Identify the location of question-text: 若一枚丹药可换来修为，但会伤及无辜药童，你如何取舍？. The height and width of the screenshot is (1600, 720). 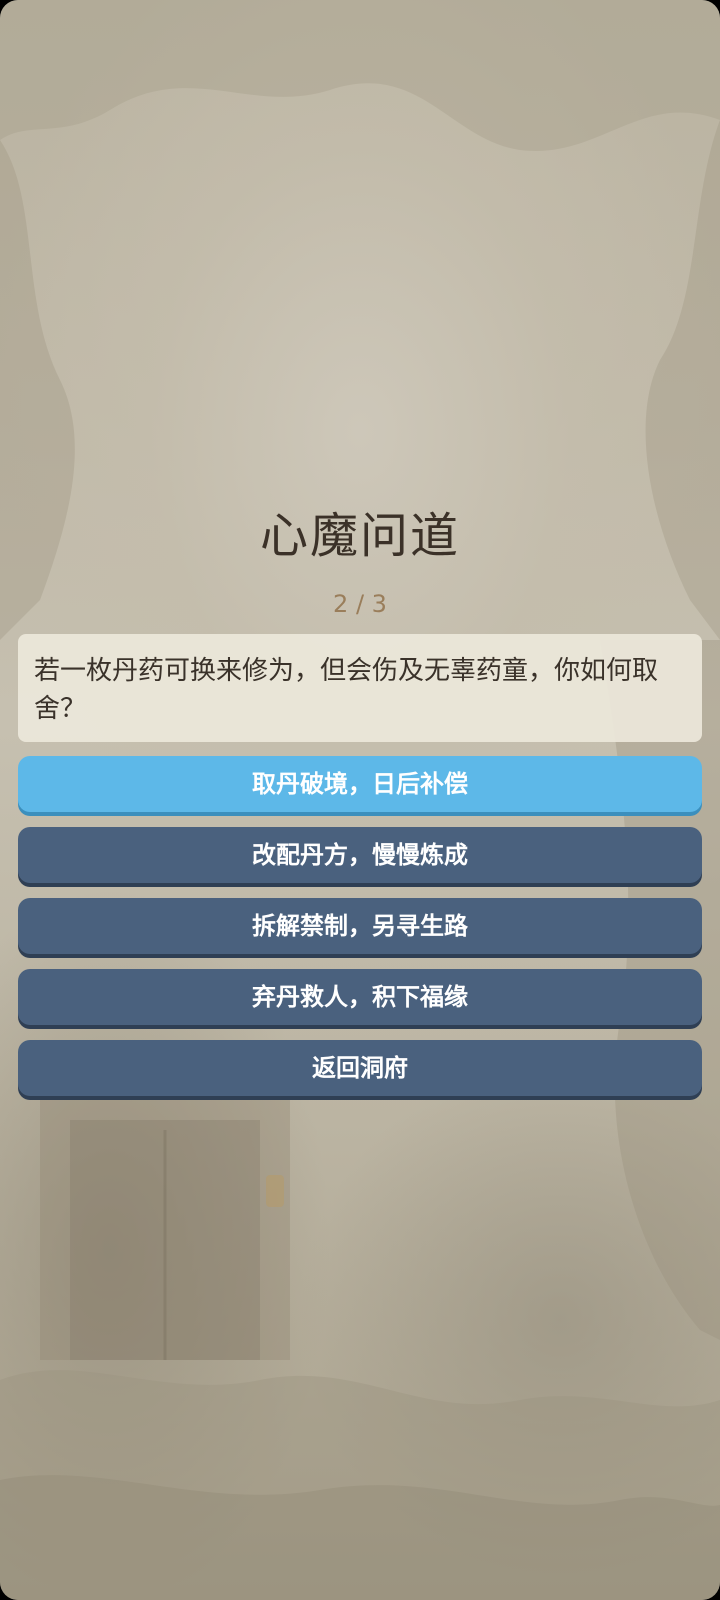
(346, 690).